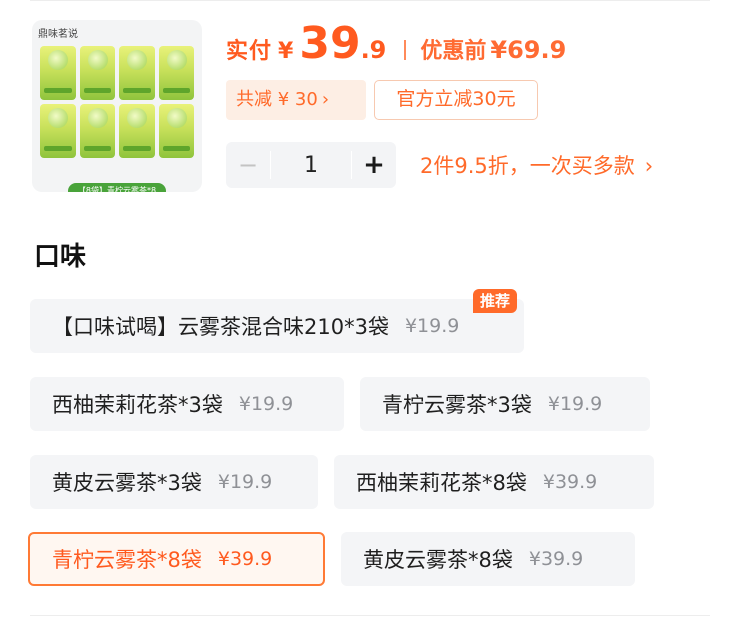 The width and height of the screenshot is (730, 644). I want to click on flavor-option-name: 黄皮云雾茶*3袋, so click(127, 483).